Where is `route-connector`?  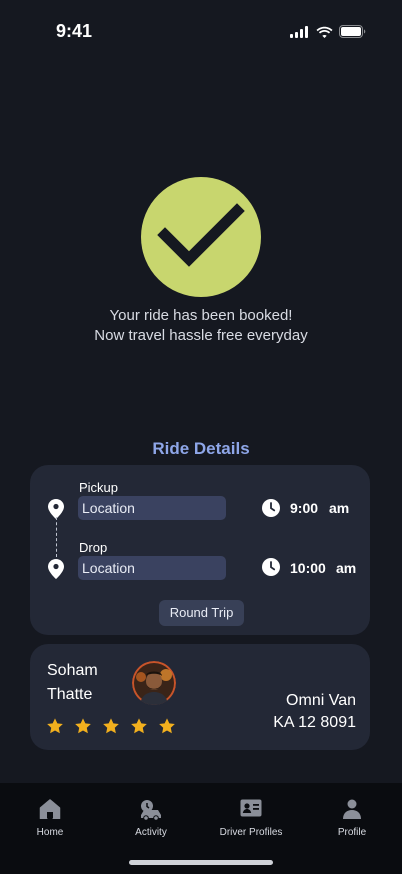
route-connector is located at coordinates (56, 537).